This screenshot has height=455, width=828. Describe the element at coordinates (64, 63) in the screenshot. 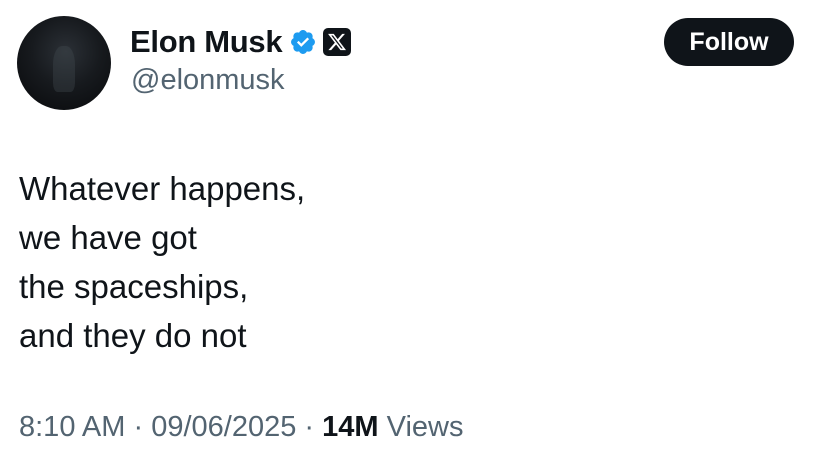

I see `avatar` at that location.